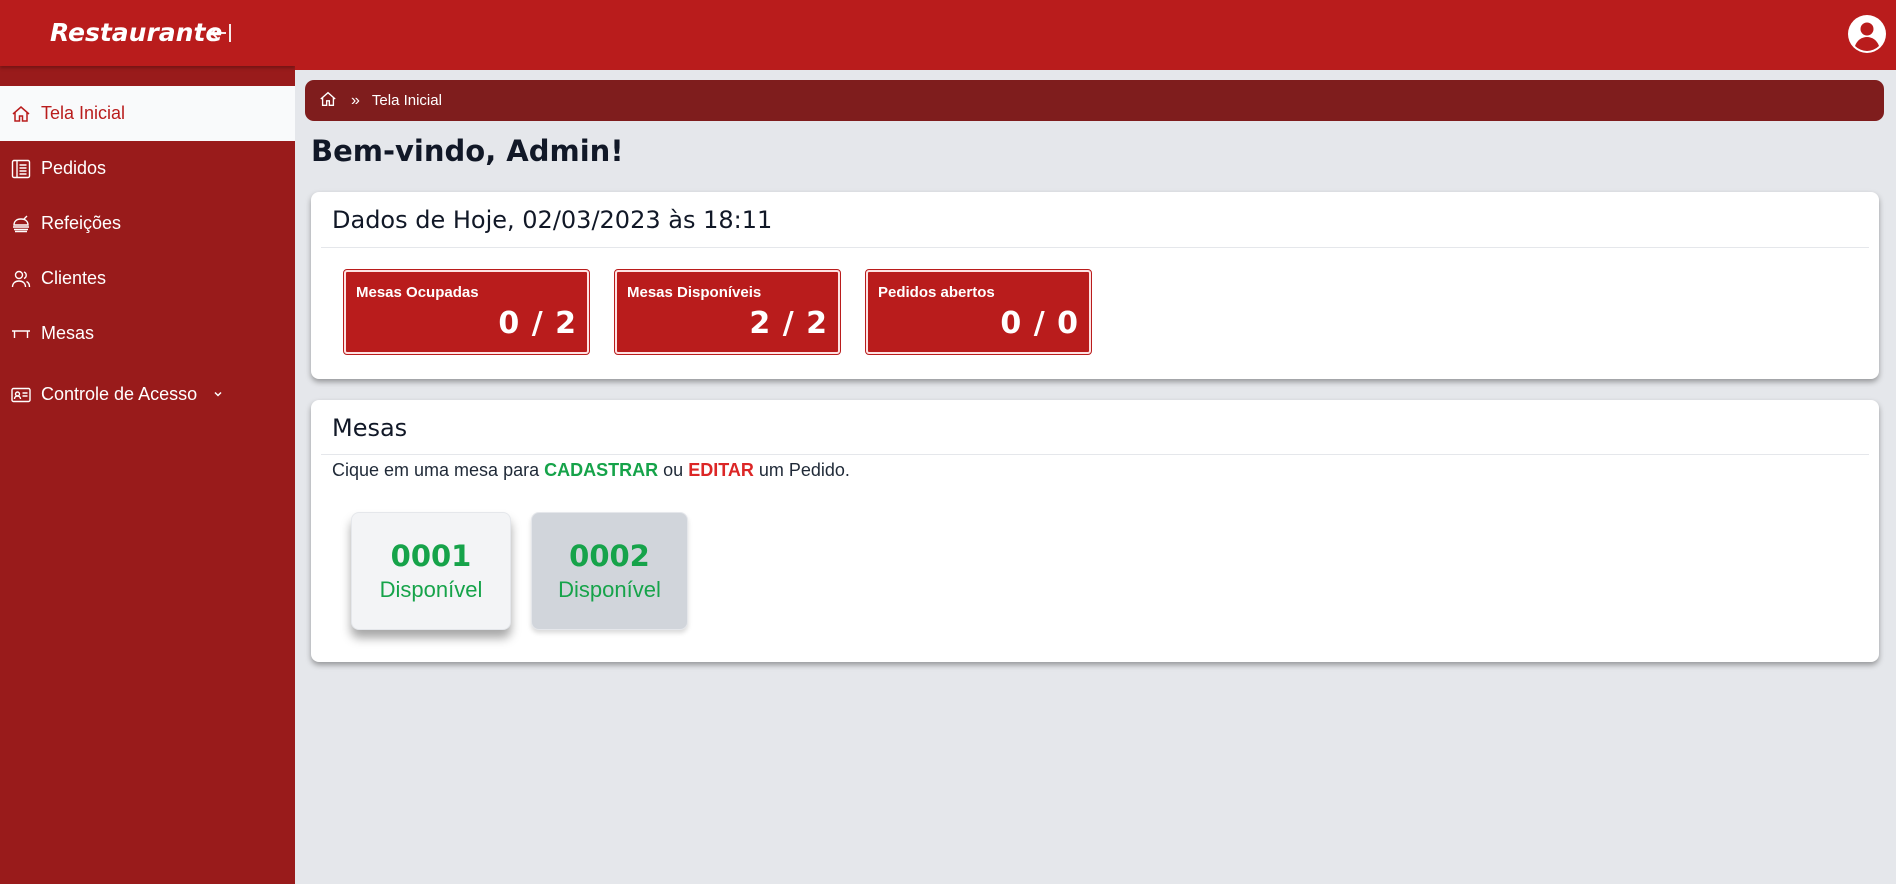 The height and width of the screenshot is (884, 1896). I want to click on card-title: Mesas, so click(1095, 427).